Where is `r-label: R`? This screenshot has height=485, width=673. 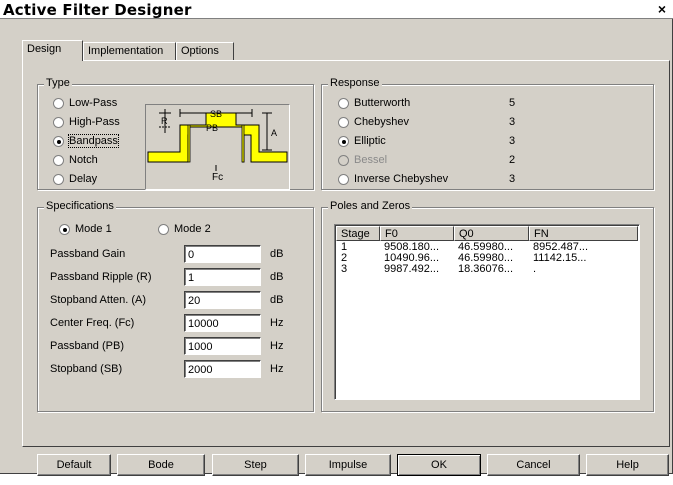
r-label: R is located at coordinates (164, 121).